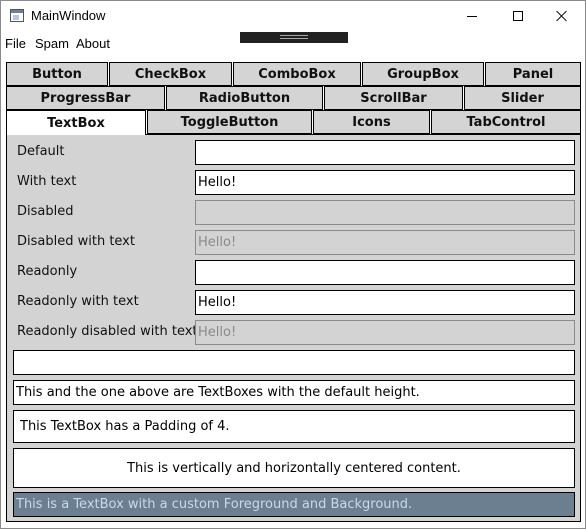 The width and height of the screenshot is (586, 529). What do you see at coordinates (294, 362) in the screenshot?
I see `textbox-default-height-empty` at bounding box center [294, 362].